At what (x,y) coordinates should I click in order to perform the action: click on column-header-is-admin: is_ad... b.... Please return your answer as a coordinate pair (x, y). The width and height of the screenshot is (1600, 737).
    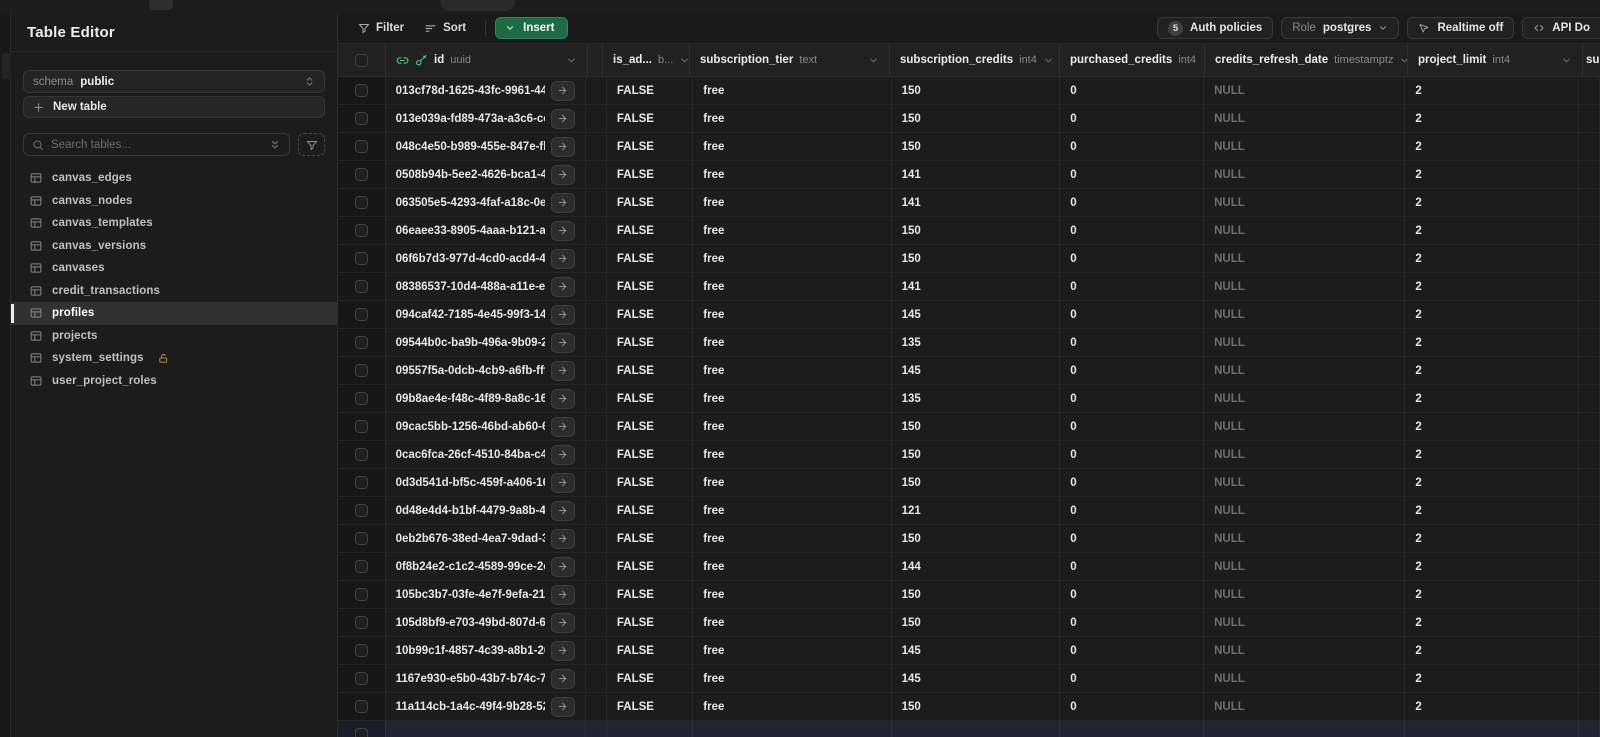
    Looking at the image, I should click on (646, 60).